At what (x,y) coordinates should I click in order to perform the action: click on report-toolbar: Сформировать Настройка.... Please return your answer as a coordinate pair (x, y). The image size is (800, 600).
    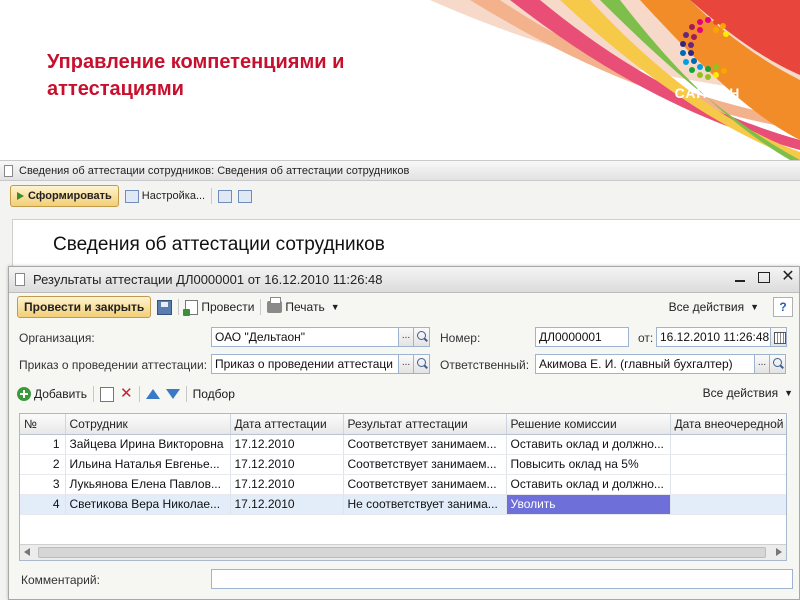
    Looking at the image, I should click on (400, 196).